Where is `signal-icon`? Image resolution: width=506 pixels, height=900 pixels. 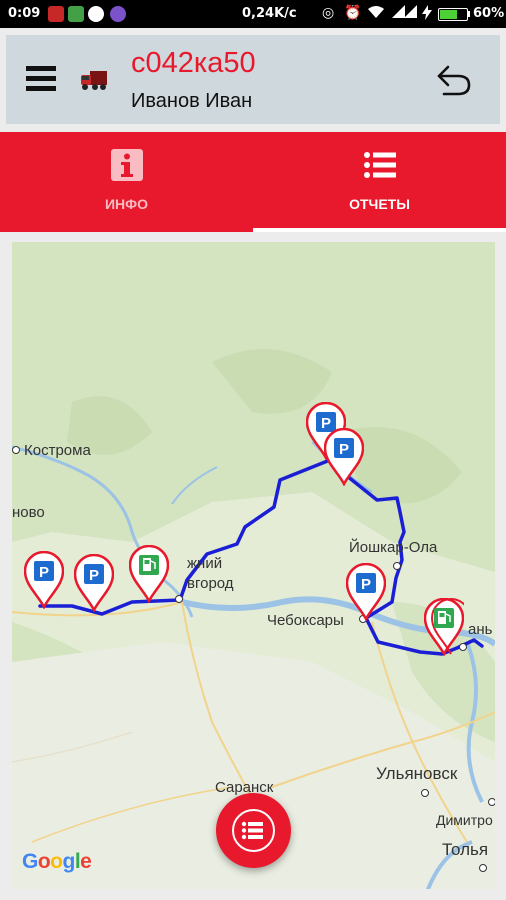 signal-icon is located at coordinates (410, 13).